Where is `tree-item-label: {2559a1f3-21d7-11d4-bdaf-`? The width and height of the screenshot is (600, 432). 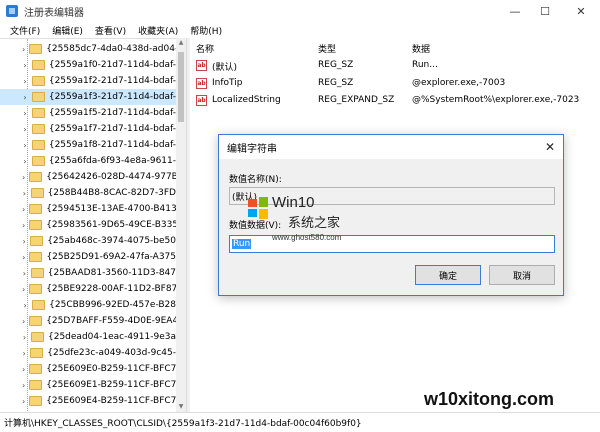
tree-item-label: {2559a1f3-21d7-11d4-bdaf- is located at coordinates (112, 97).